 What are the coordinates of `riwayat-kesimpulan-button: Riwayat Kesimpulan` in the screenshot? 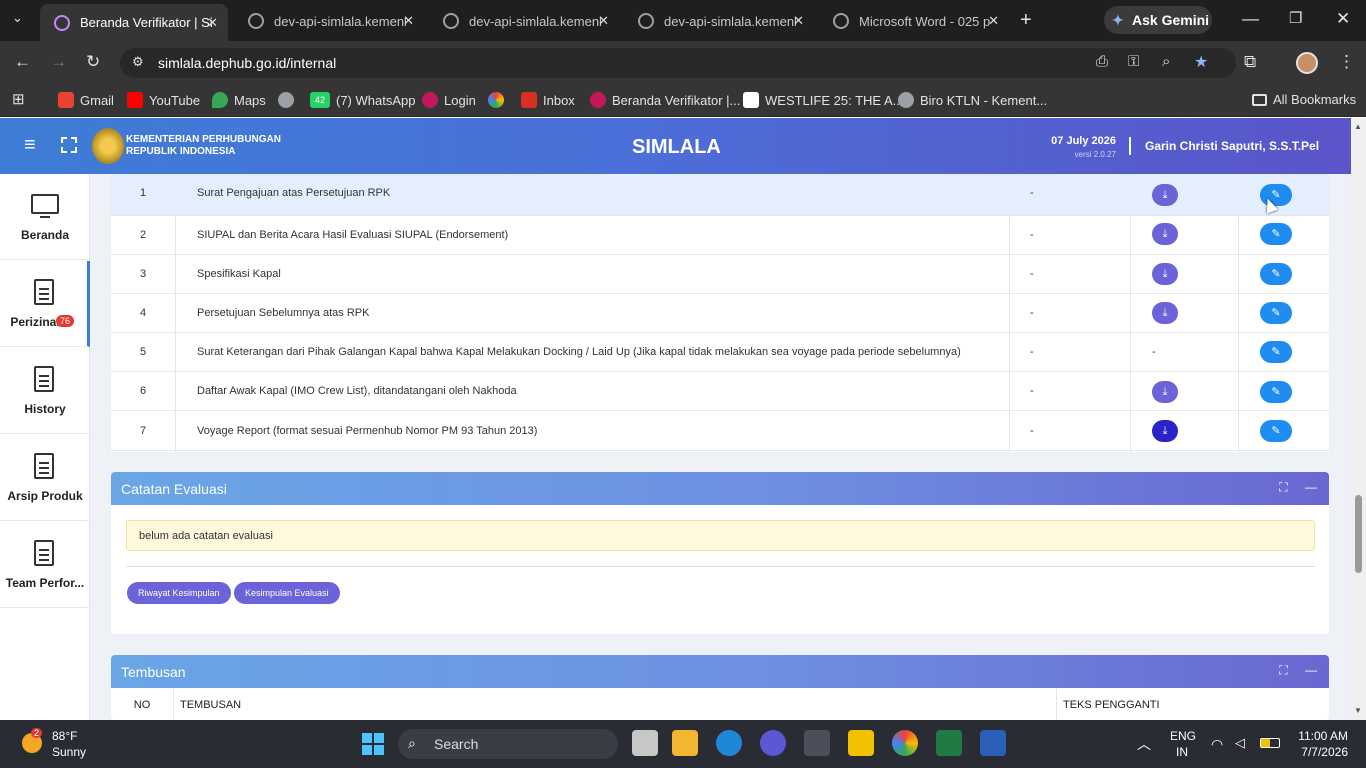 It's located at (179, 593).